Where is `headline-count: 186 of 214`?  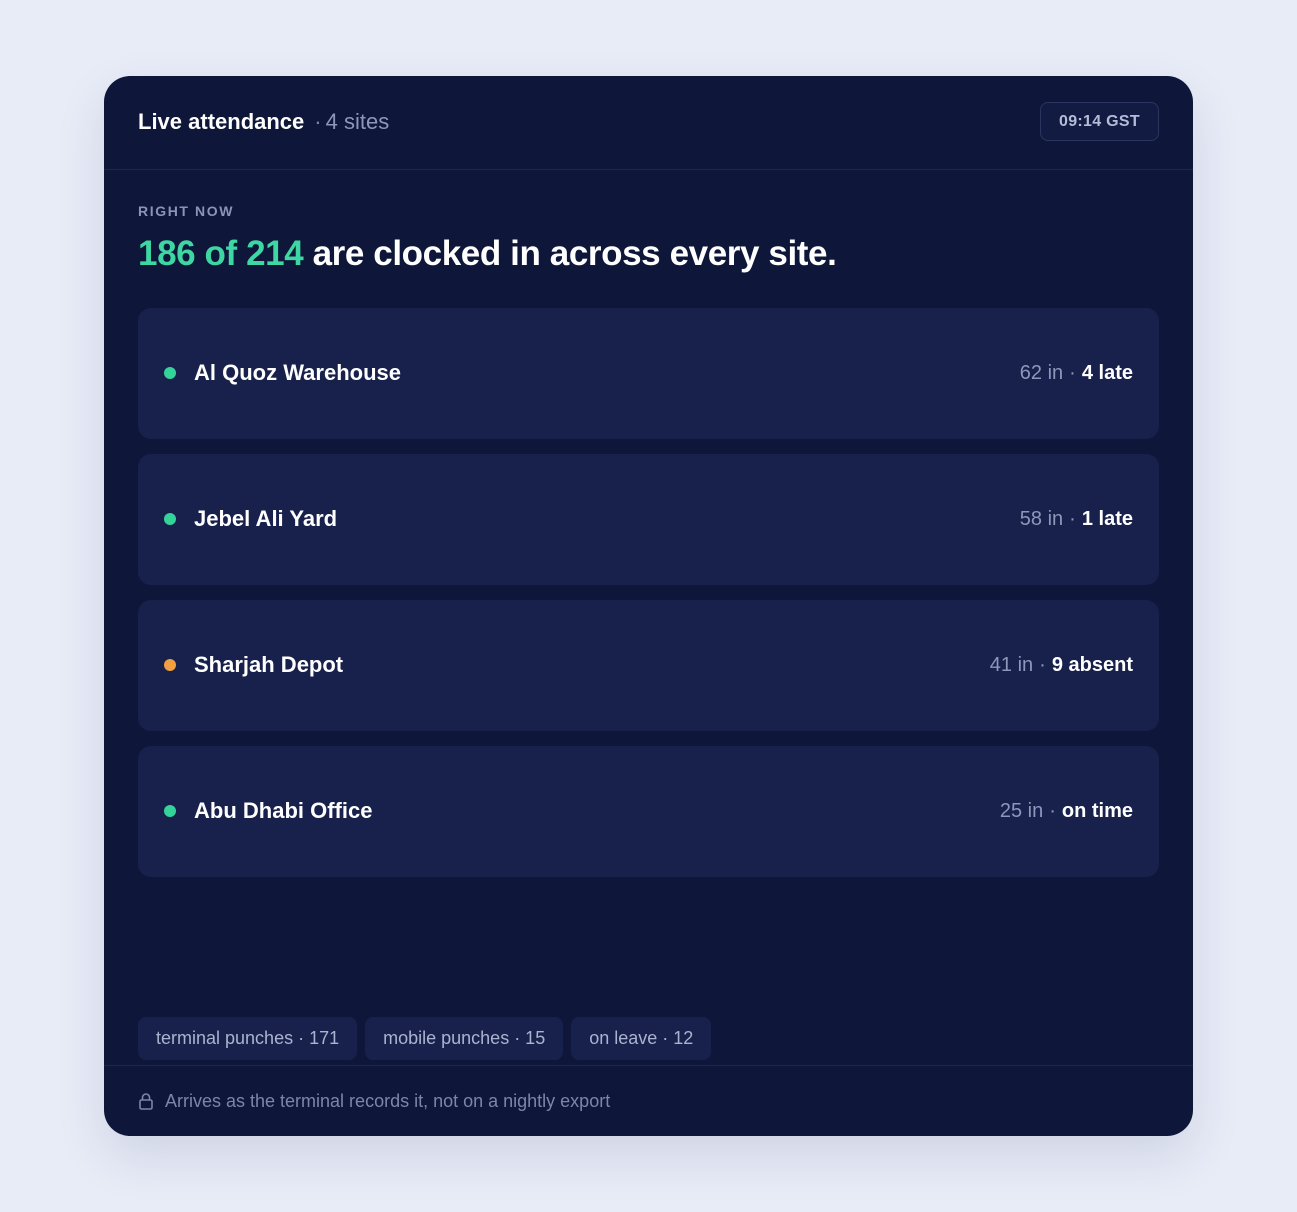
headline-count: 186 of 214 is located at coordinates (221, 253).